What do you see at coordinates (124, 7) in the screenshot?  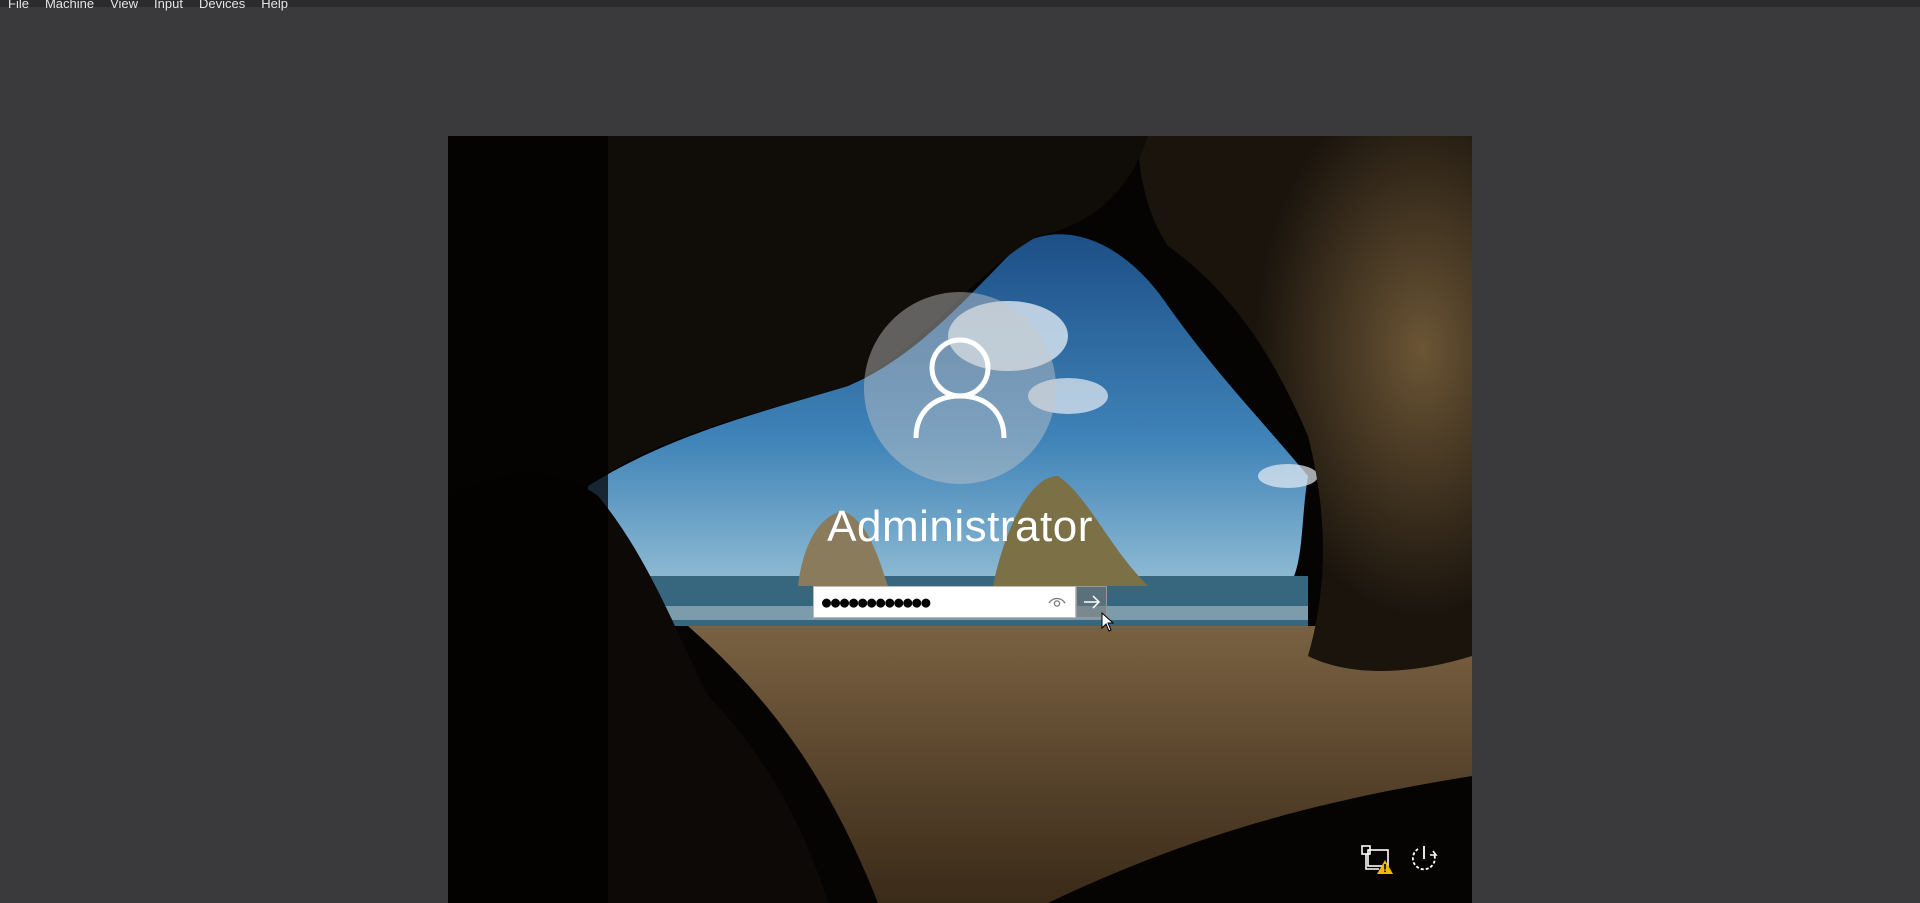 I see `menu-view: View` at bounding box center [124, 7].